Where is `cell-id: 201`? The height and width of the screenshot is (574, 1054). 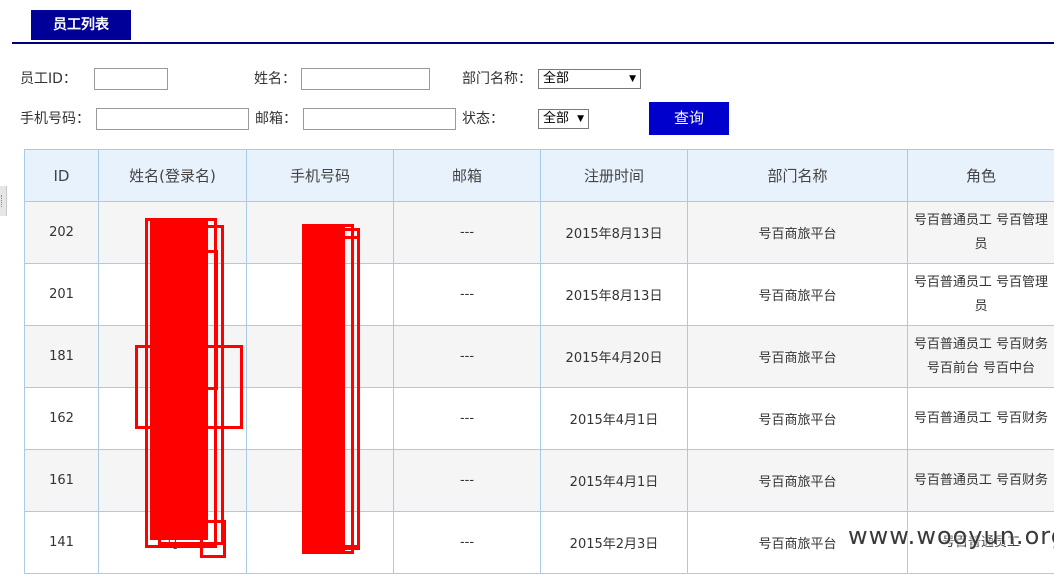 cell-id: 201 is located at coordinates (62, 295).